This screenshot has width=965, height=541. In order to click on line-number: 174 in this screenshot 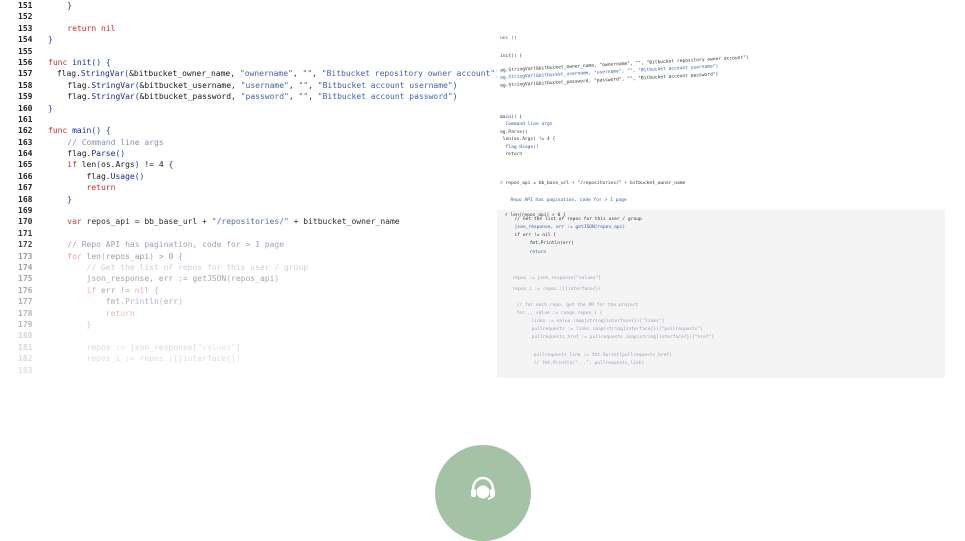, I will do `click(25, 267)`.